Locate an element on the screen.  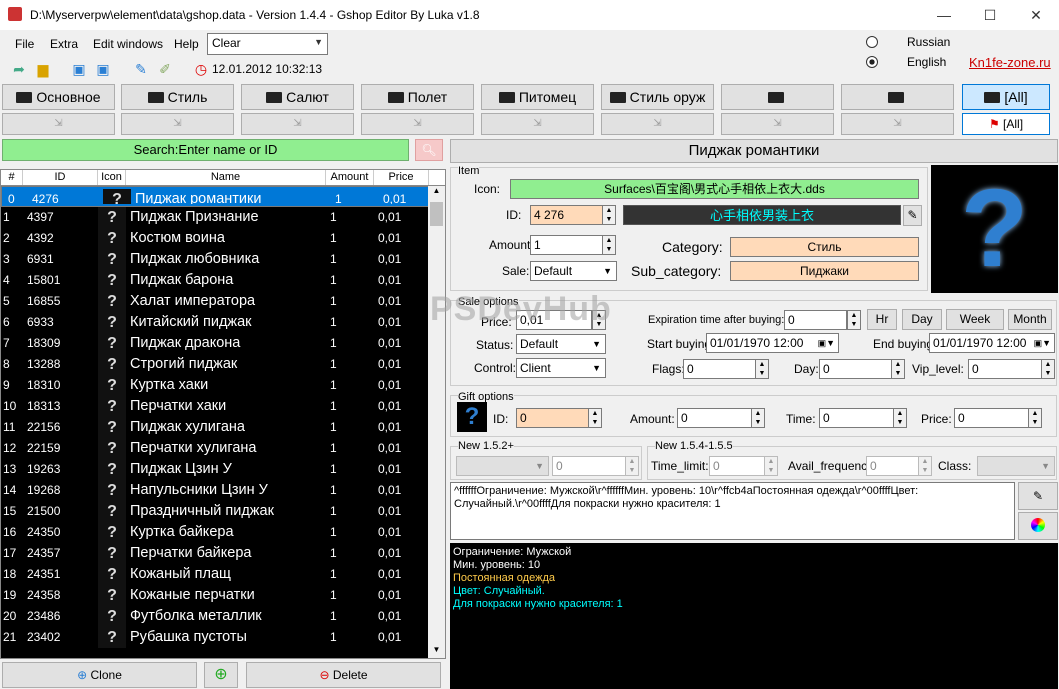
col-id: ID is located at coordinates (60, 177).